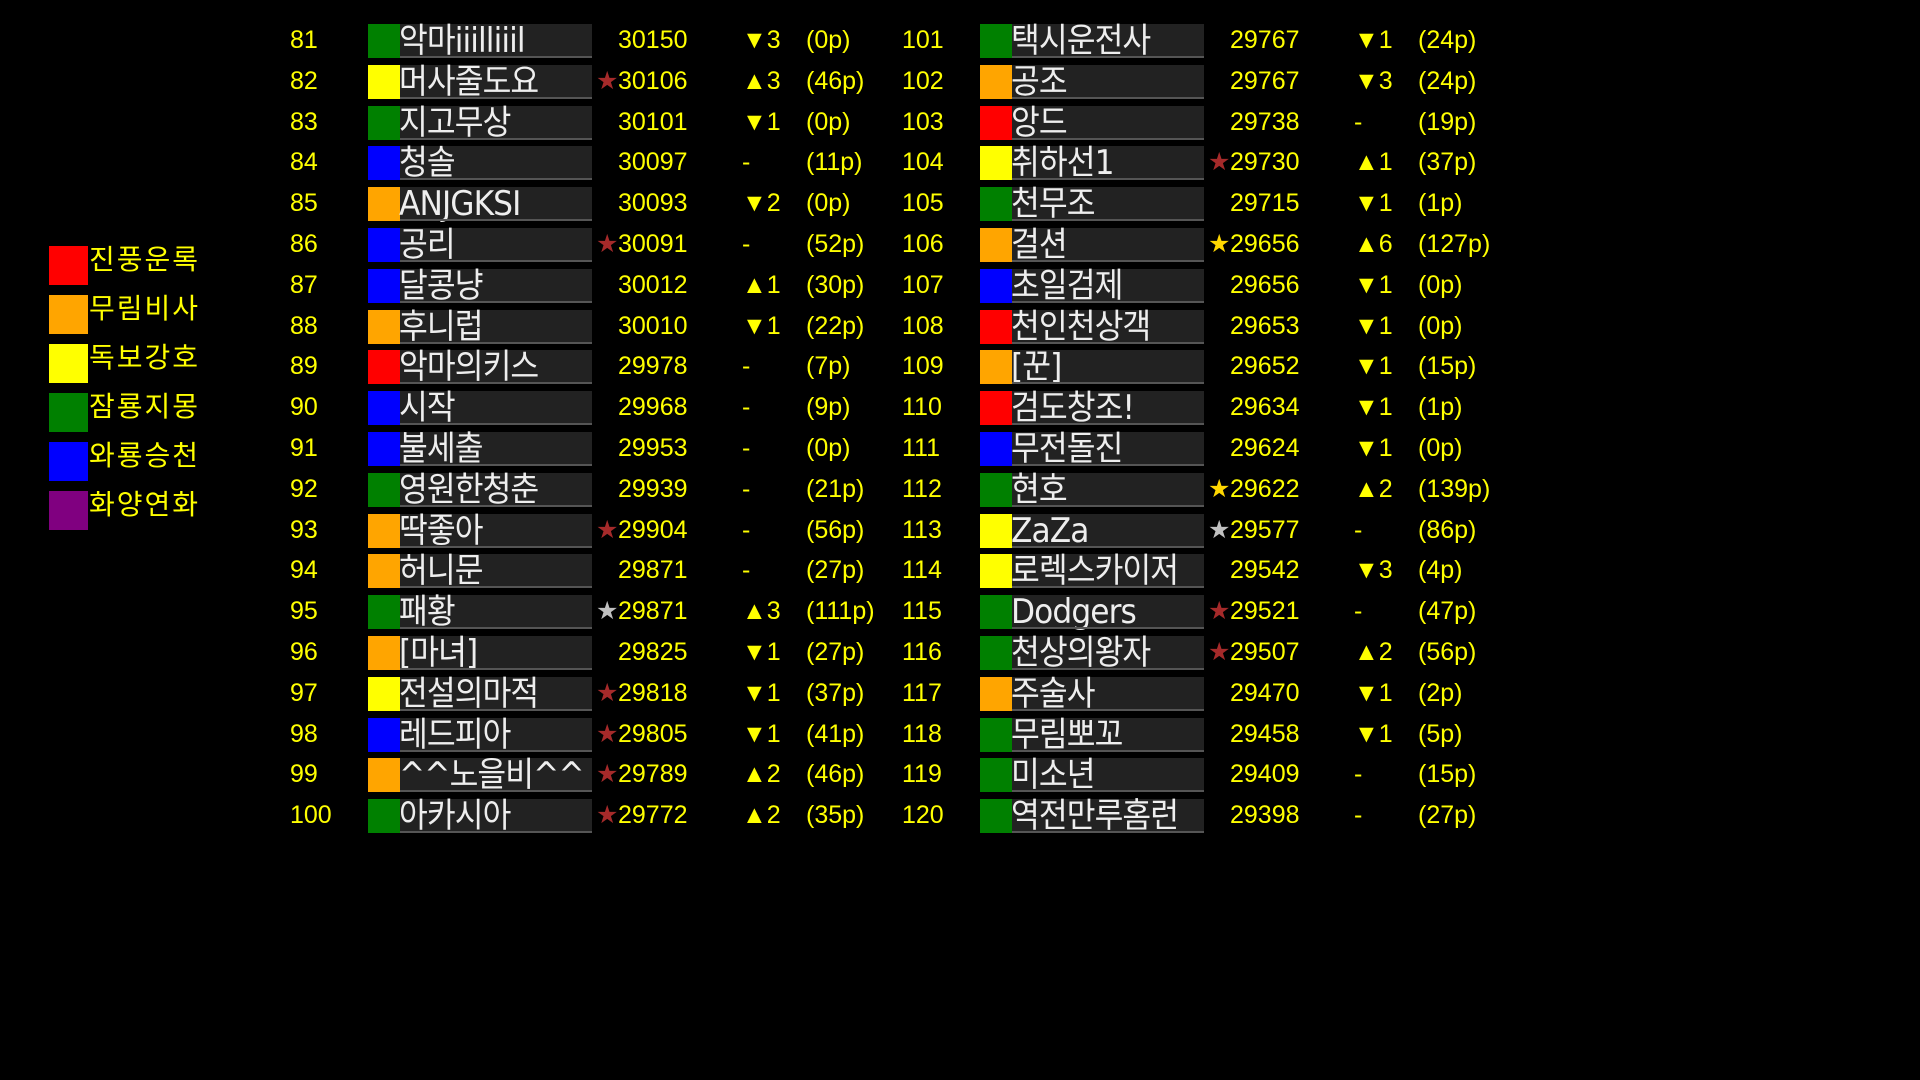 Image resolution: width=1920 pixels, height=1080 pixels. Describe the element at coordinates (311, 815) in the screenshot. I see `rank-number: 100` at that location.